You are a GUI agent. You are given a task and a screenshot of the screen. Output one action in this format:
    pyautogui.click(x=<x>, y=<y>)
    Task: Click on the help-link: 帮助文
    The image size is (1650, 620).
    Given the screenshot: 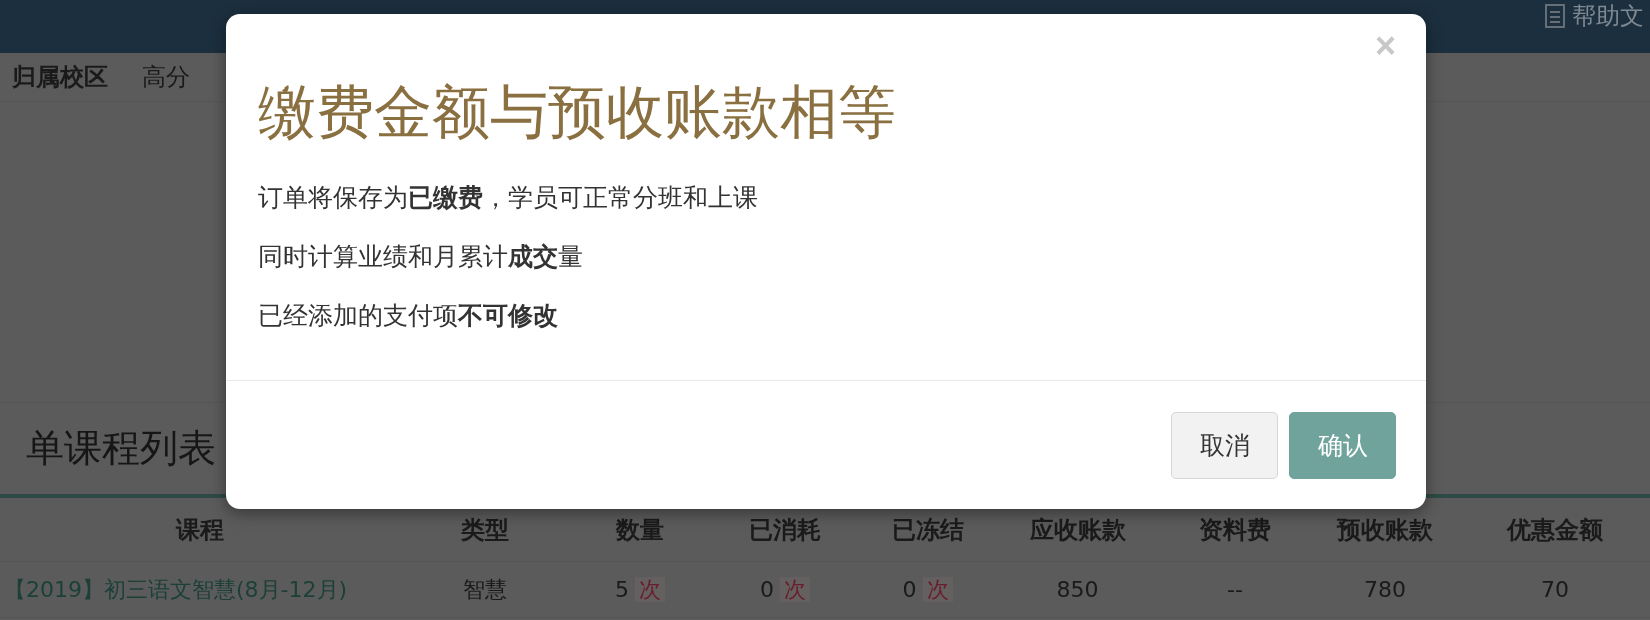 What is the action you would take?
    pyautogui.click(x=1594, y=16)
    